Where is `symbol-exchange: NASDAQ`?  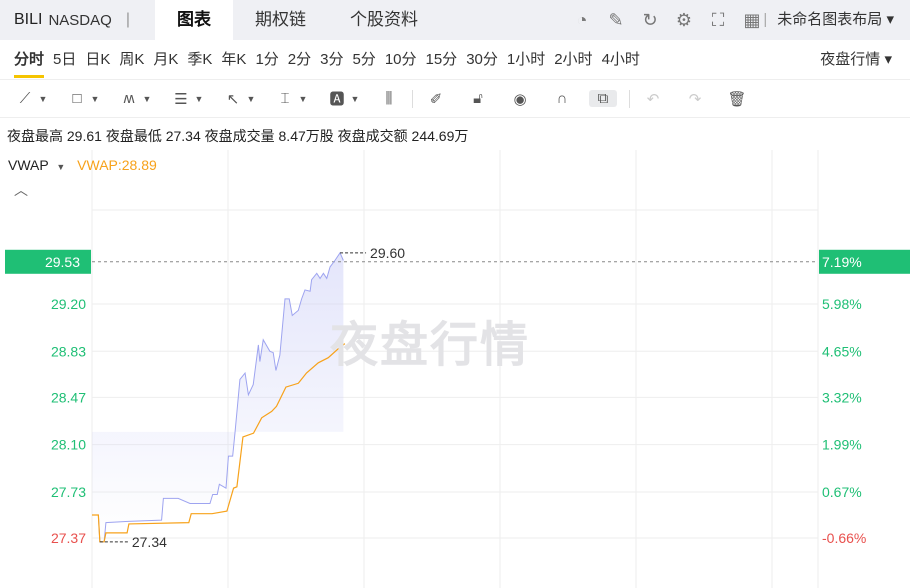
symbol-exchange: NASDAQ is located at coordinates (80, 20).